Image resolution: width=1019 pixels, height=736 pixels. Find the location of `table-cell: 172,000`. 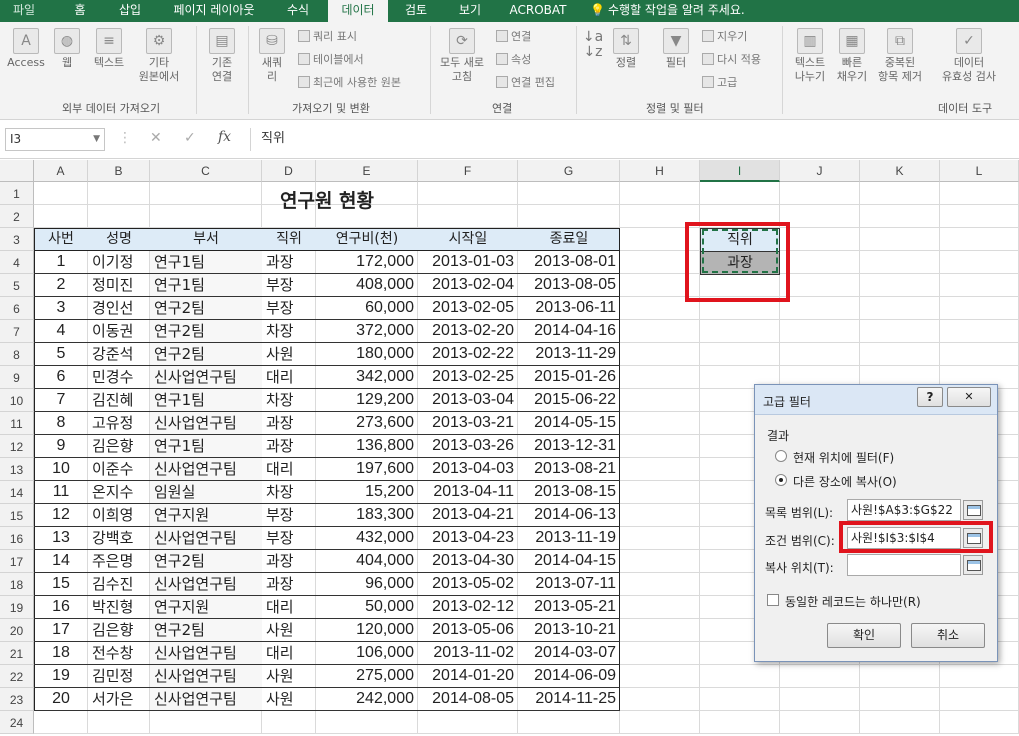

table-cell: 172,000 is located at coordinates (367, 262).